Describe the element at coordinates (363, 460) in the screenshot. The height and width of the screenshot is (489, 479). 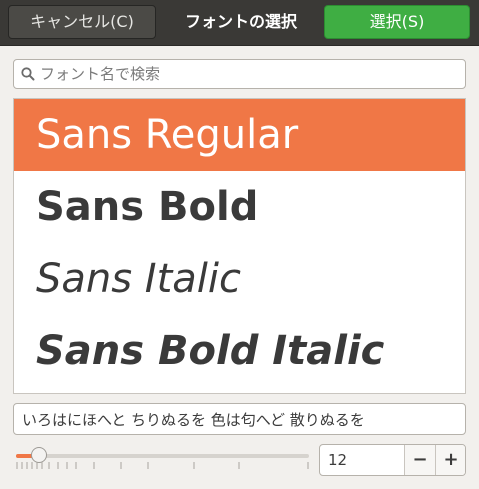
I see `size-input` at that location.